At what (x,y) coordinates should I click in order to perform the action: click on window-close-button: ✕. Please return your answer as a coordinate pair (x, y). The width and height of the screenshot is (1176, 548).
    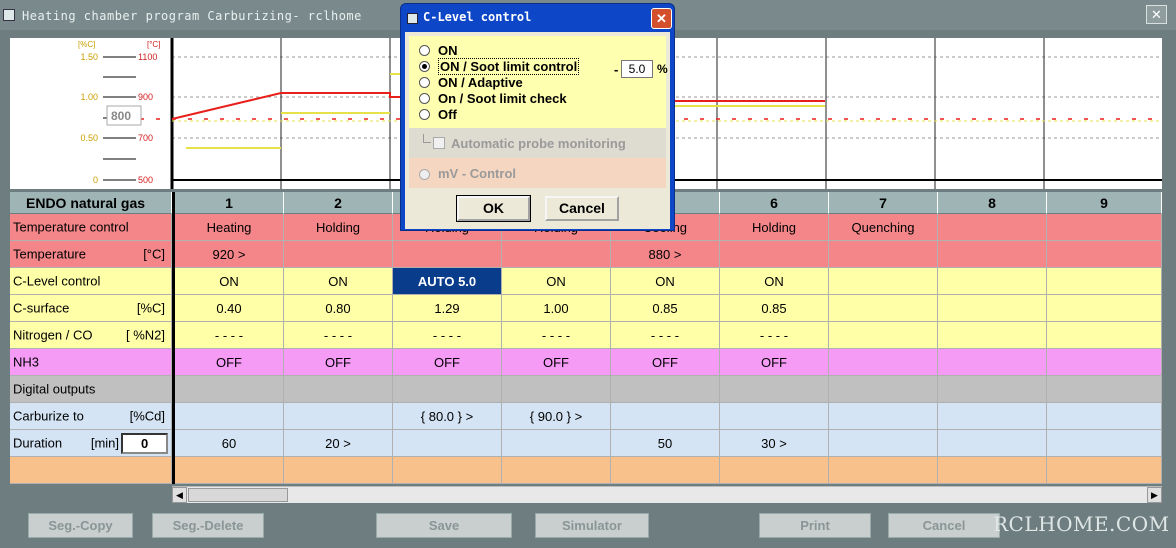
    Looking at the image, I should click on (1156, 14).